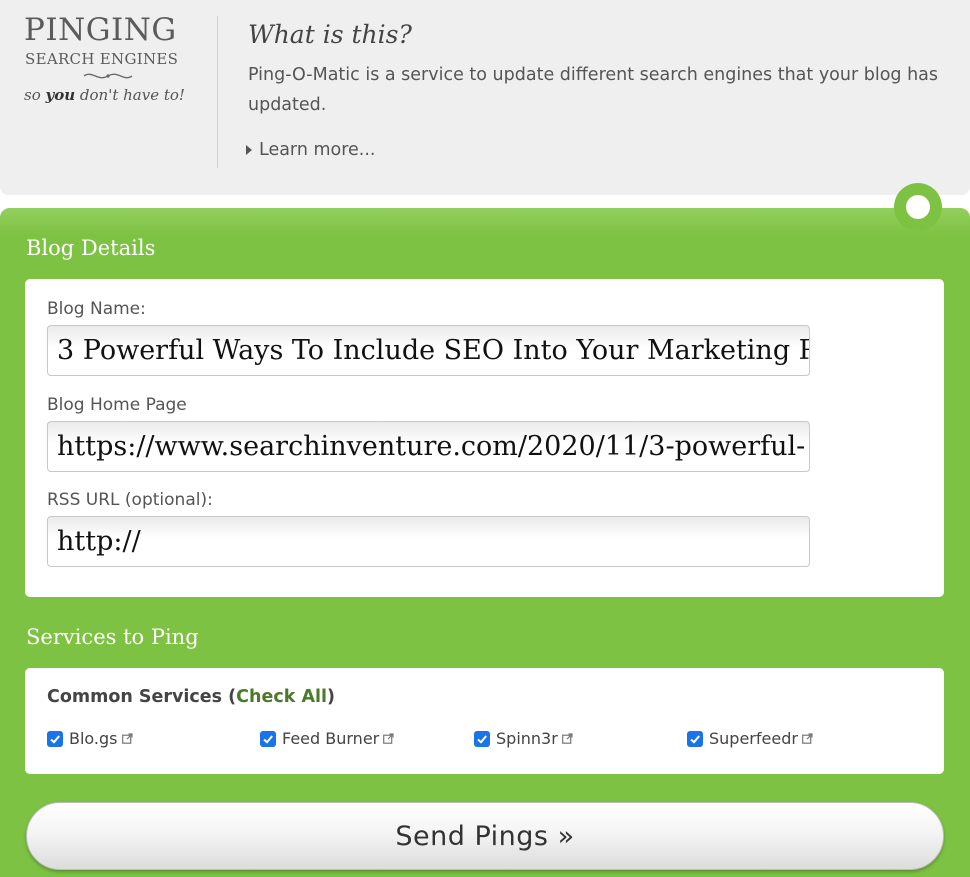 The image size is (970, 877). I want to click on rss-url-input: http://, so click(428, 541).